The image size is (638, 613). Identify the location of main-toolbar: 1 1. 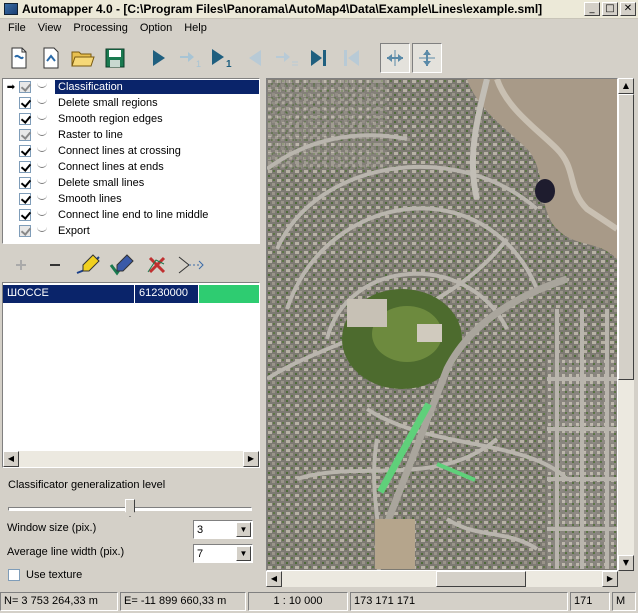
(319, 58).